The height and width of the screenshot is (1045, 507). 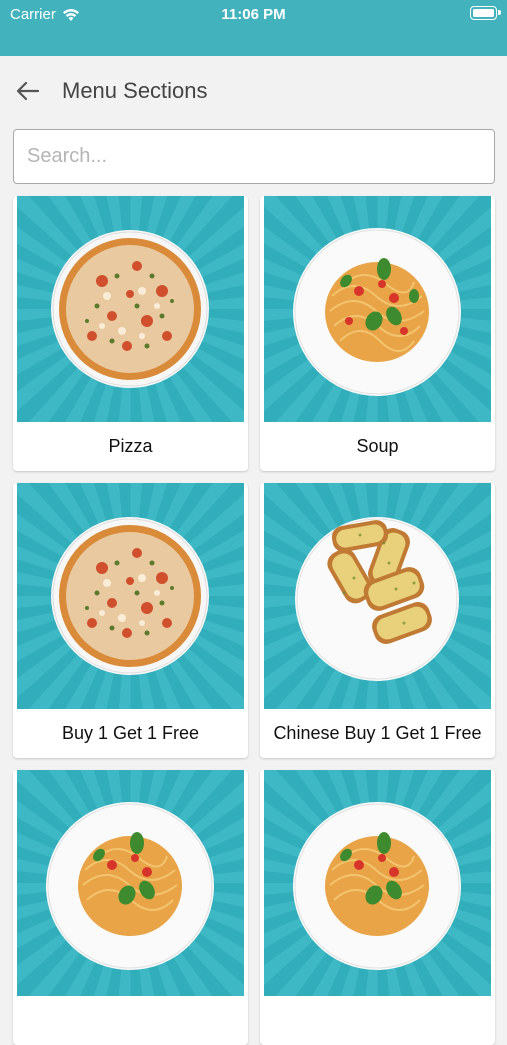 What do you see at coordinates (253, 14) in the screenshot?
I see `status-time: 11:06 PM` at bounding box center [253, 14].